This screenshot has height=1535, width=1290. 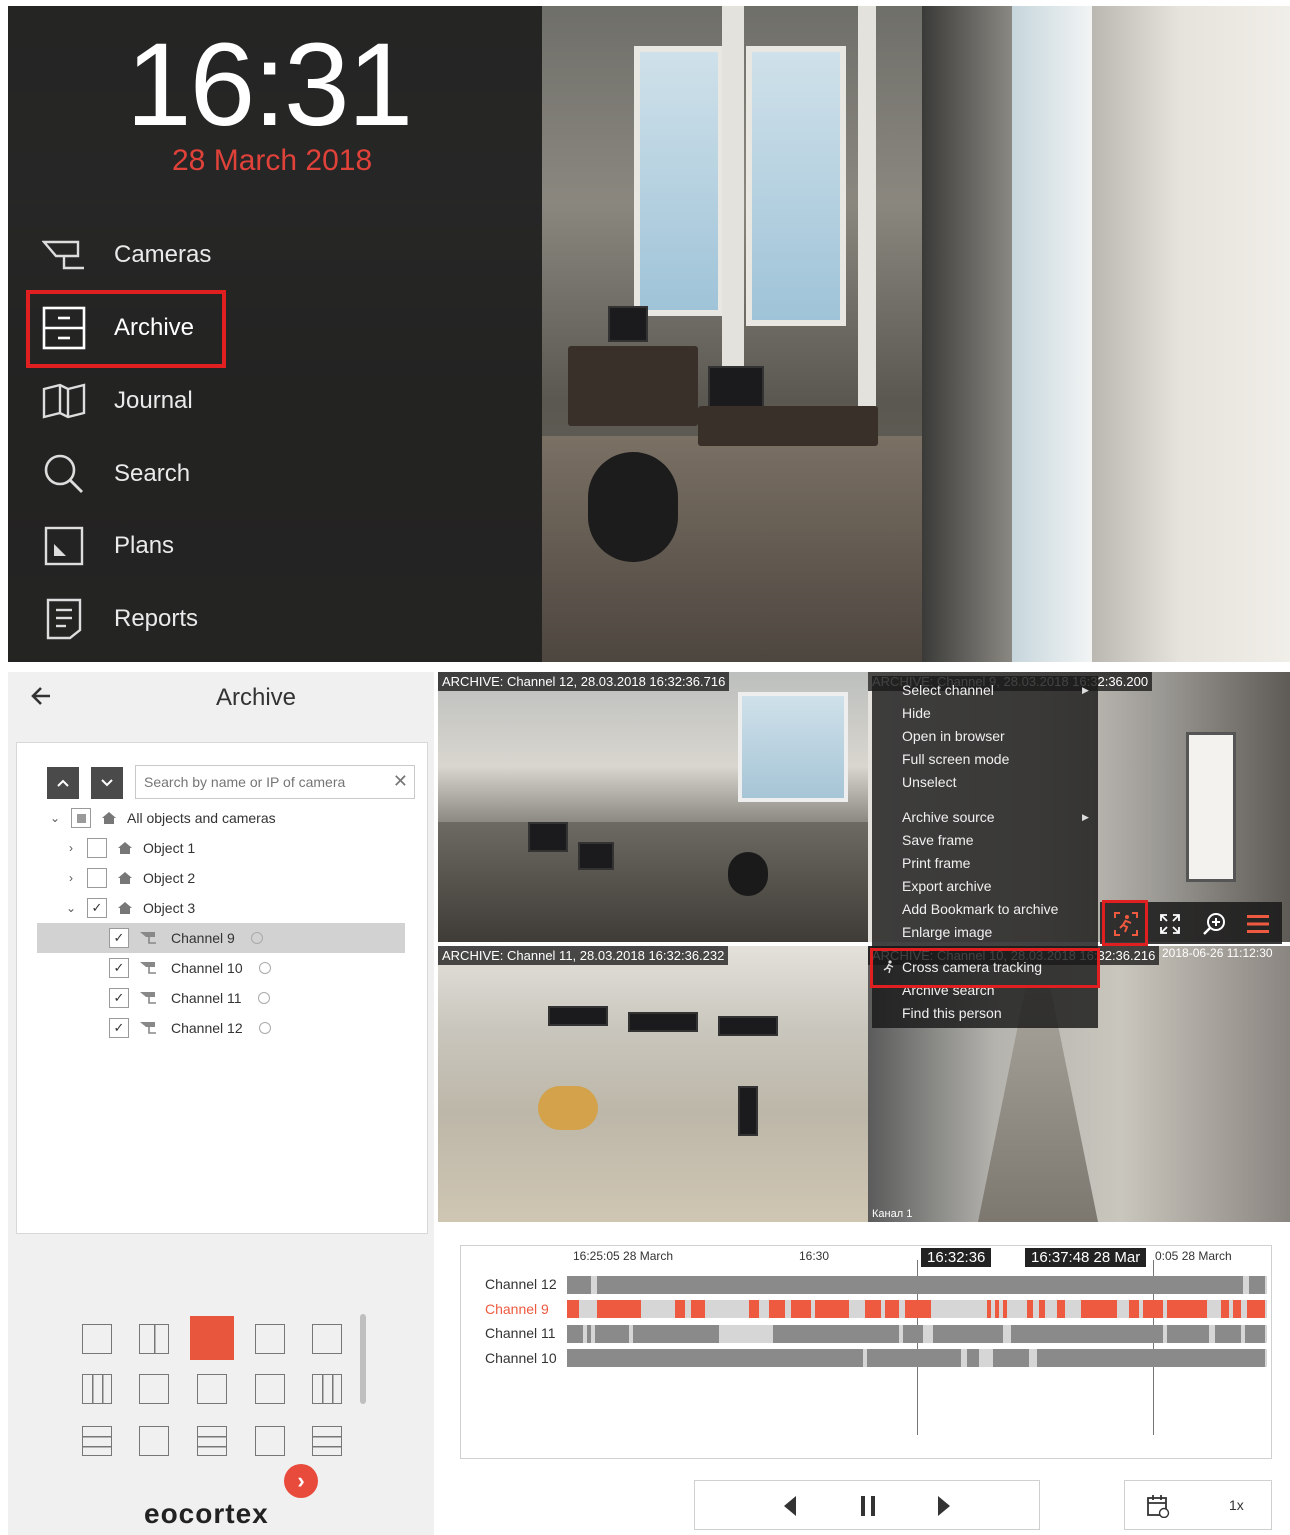 I want to click on chevron-up-icon, so click(x=63, y=783).